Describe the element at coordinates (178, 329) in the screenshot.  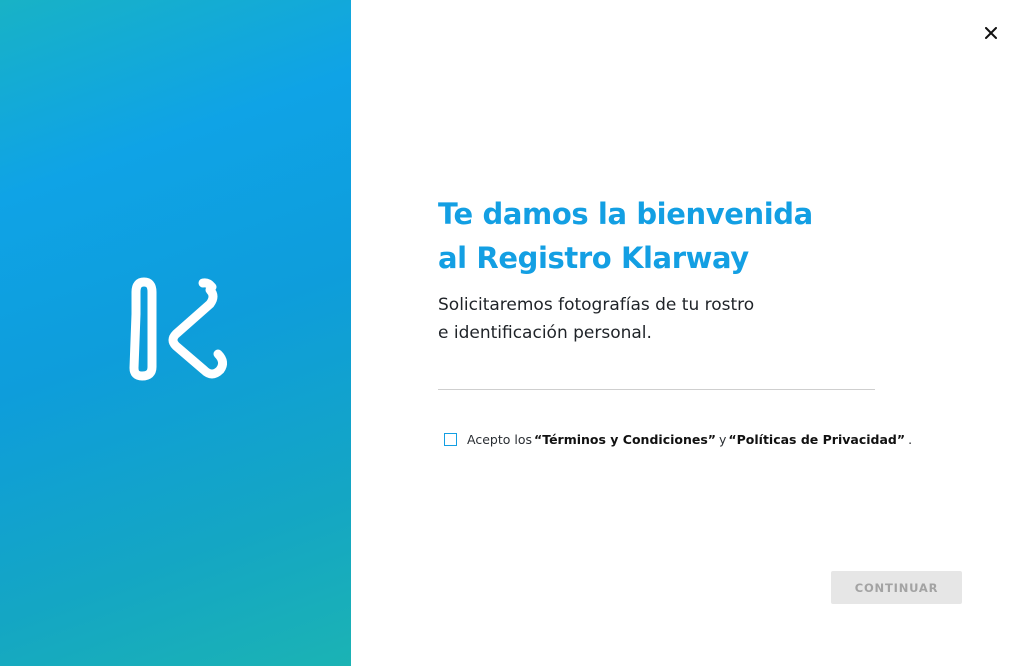
I see `klarway-k-logo` at that location.